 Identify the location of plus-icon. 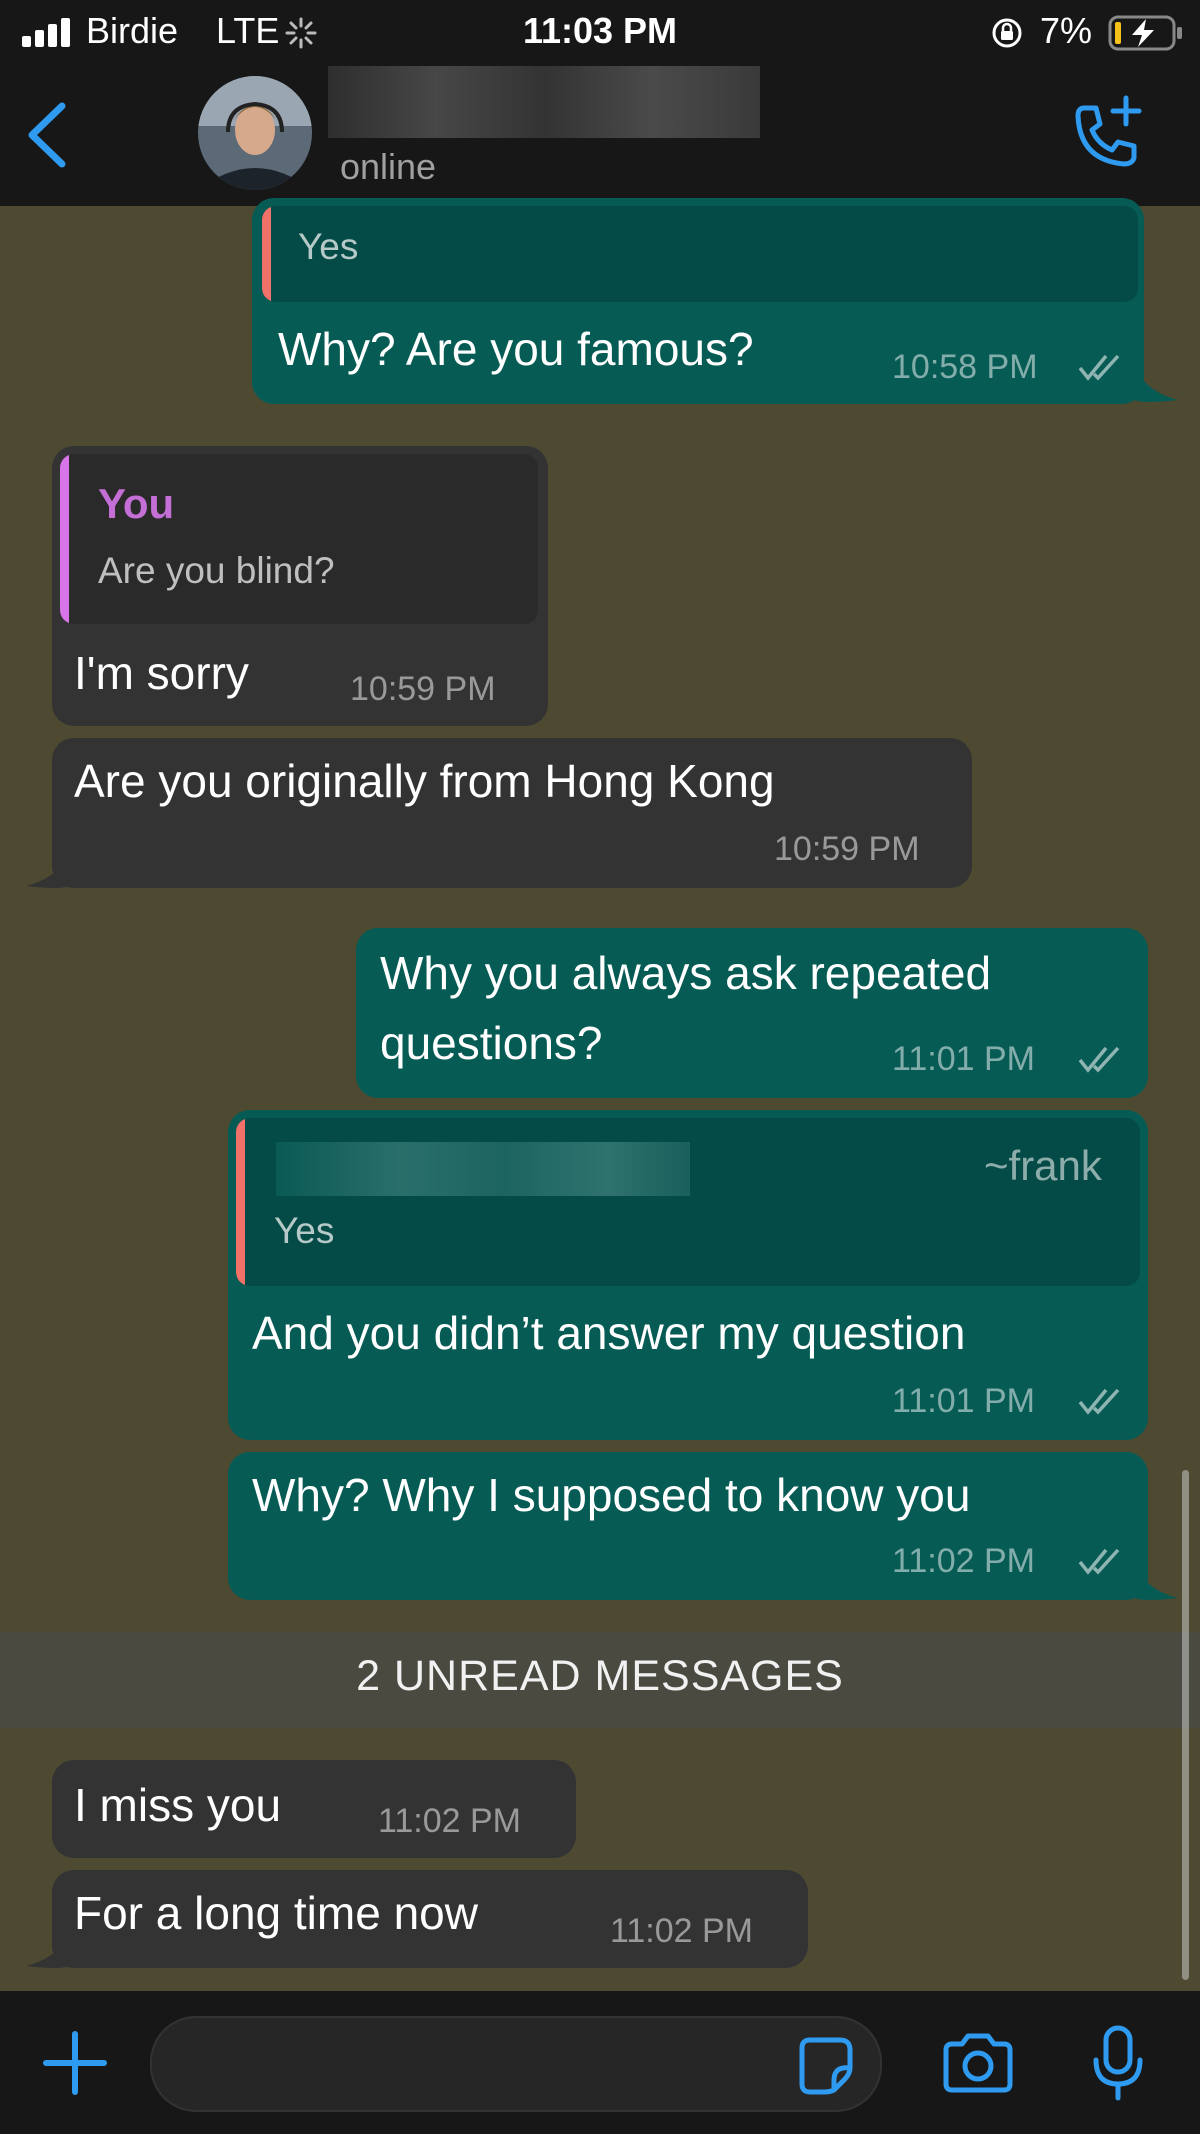
(75, 2063).